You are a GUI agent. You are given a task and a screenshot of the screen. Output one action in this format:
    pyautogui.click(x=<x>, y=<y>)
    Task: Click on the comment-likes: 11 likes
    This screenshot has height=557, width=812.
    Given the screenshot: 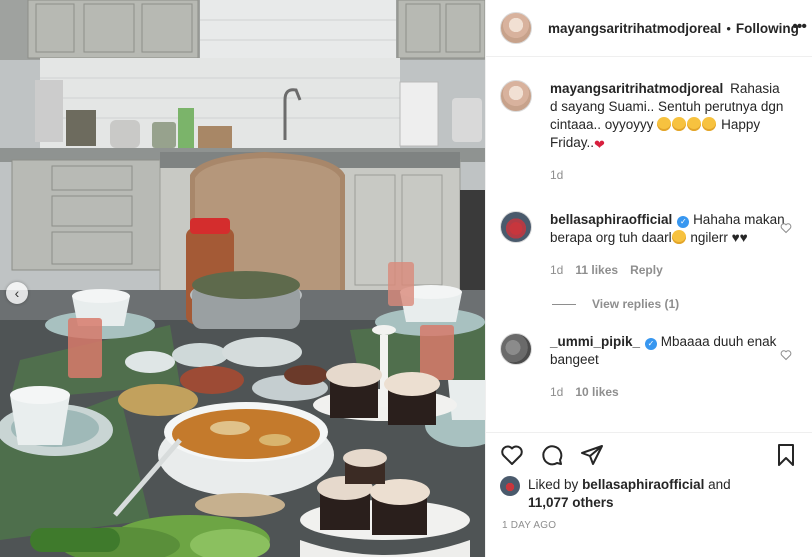 What is the action you would take?
    pyautogui.click(x=596, y=270)
    